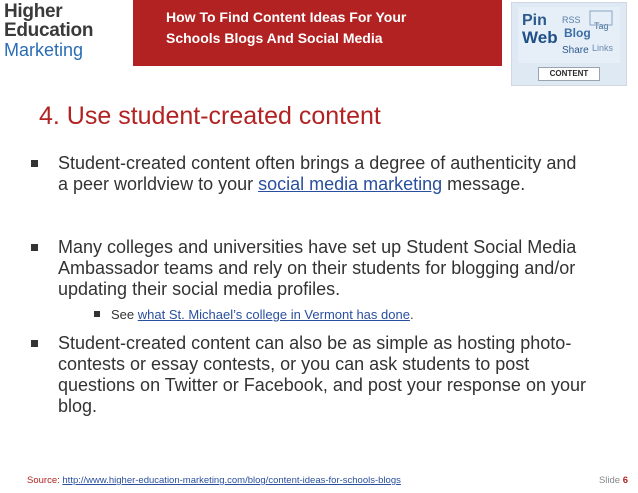  Describe the element at coordinates (44, 50) in the screenshot. I see `logo-line-3: Marketing` at that location.